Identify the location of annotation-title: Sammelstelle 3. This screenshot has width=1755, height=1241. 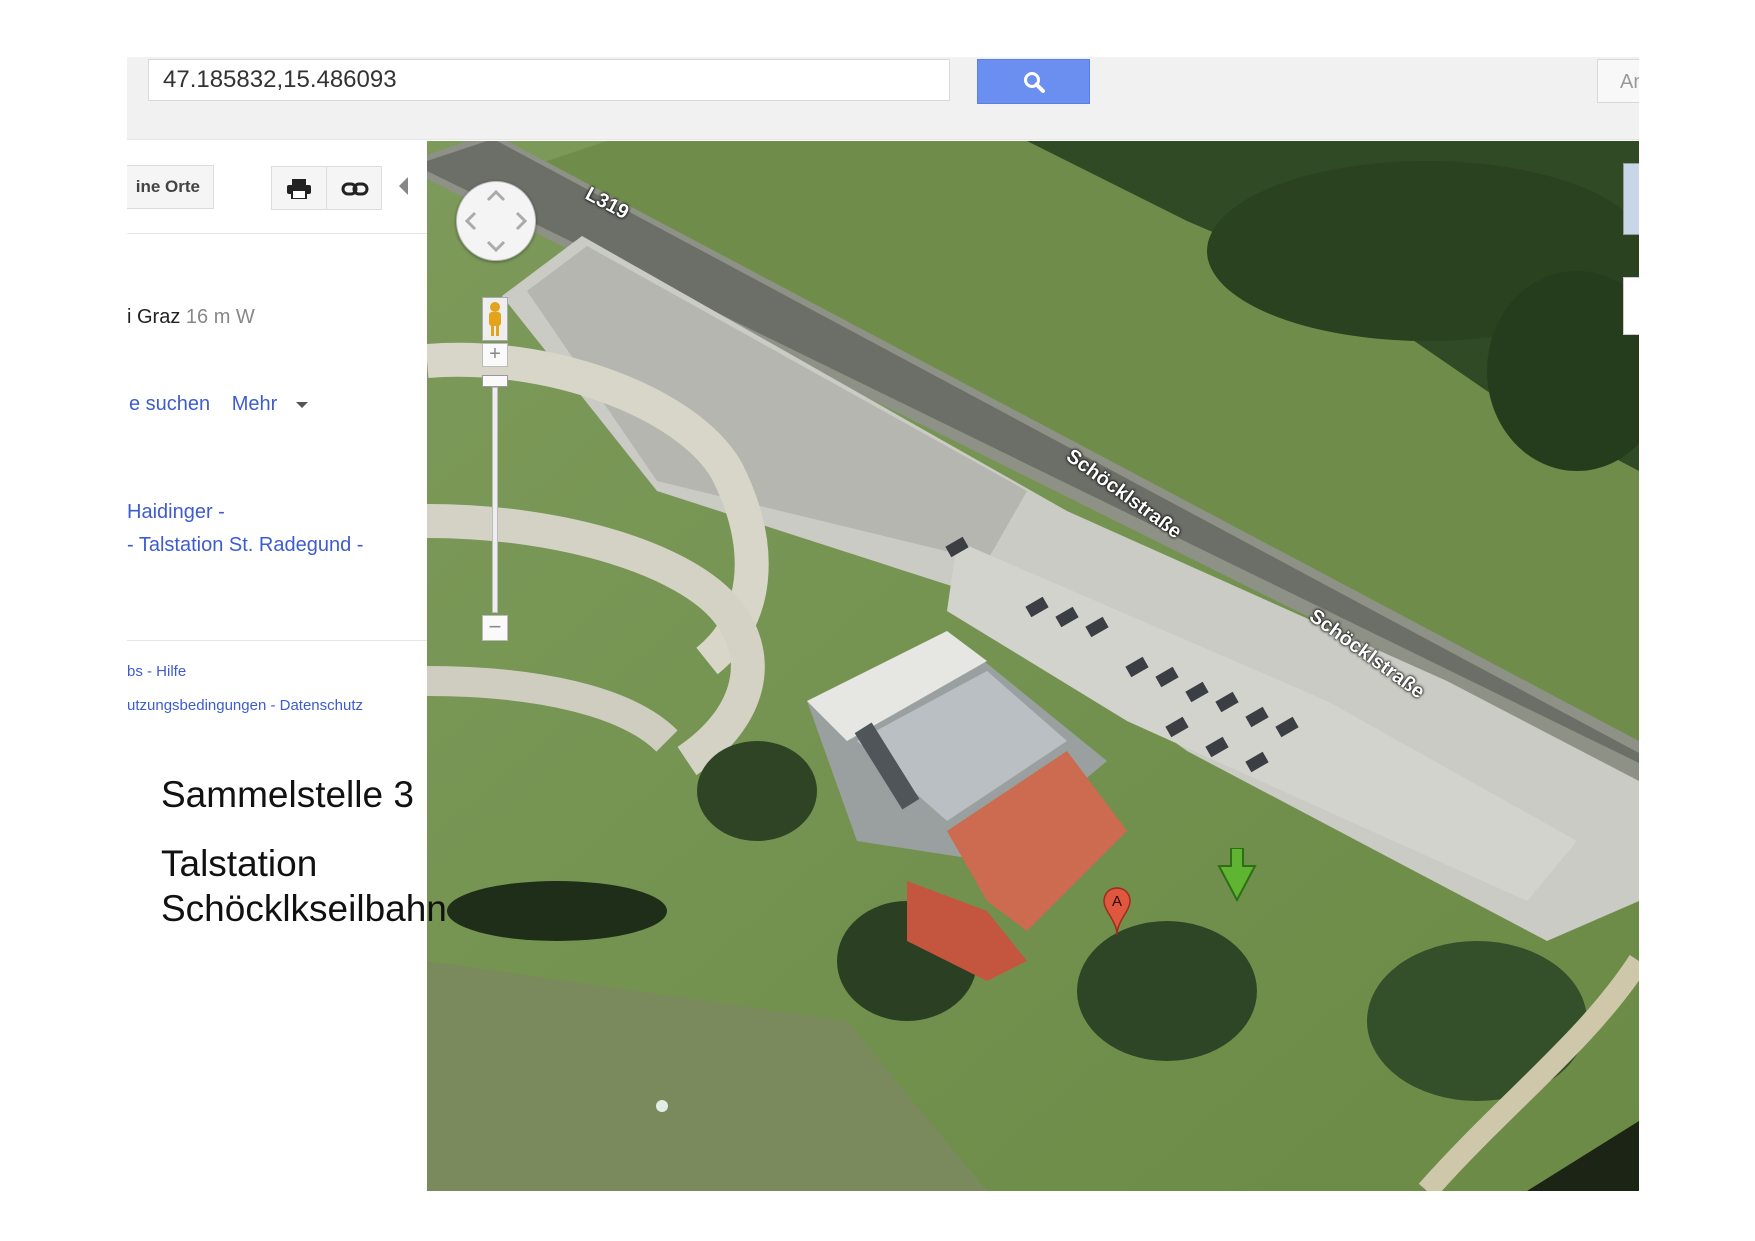
(287, 794).